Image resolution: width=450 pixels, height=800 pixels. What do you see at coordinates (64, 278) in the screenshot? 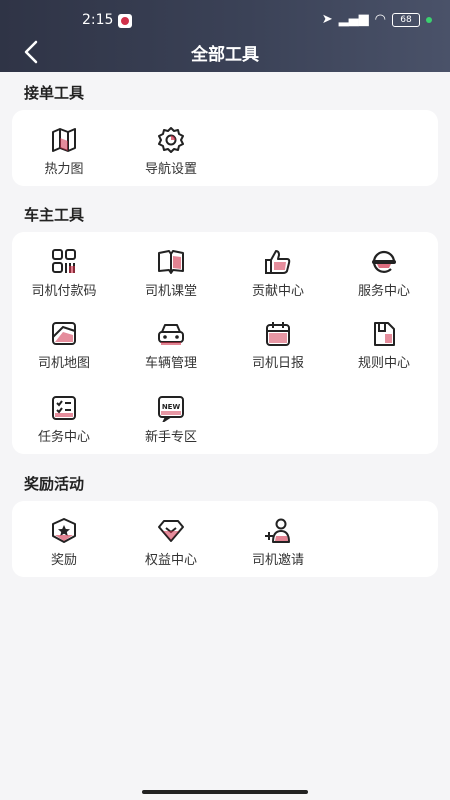
I see `tool-driver-payment-code: 司机付款码` at bounding box center [64, 278].